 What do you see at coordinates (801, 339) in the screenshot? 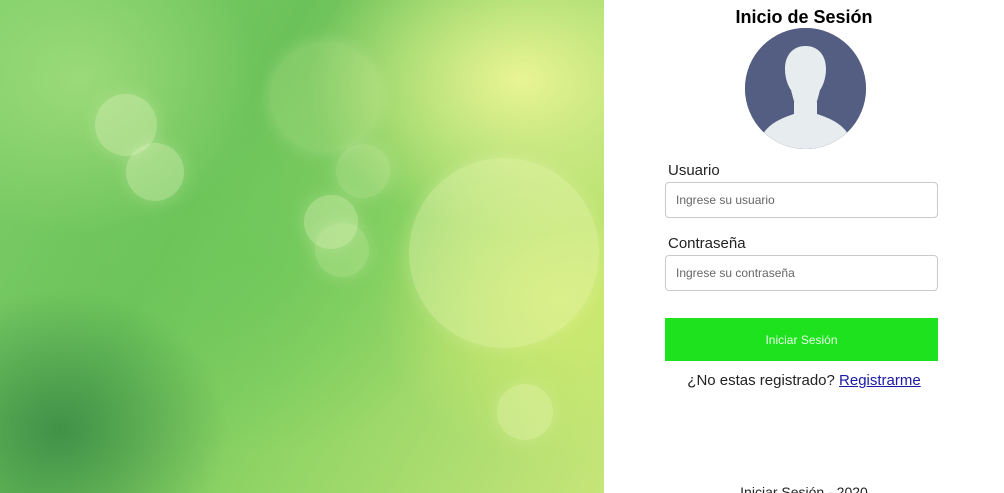
I see `login-button: Iniciar Sesión` at bounding box center [801, 339].